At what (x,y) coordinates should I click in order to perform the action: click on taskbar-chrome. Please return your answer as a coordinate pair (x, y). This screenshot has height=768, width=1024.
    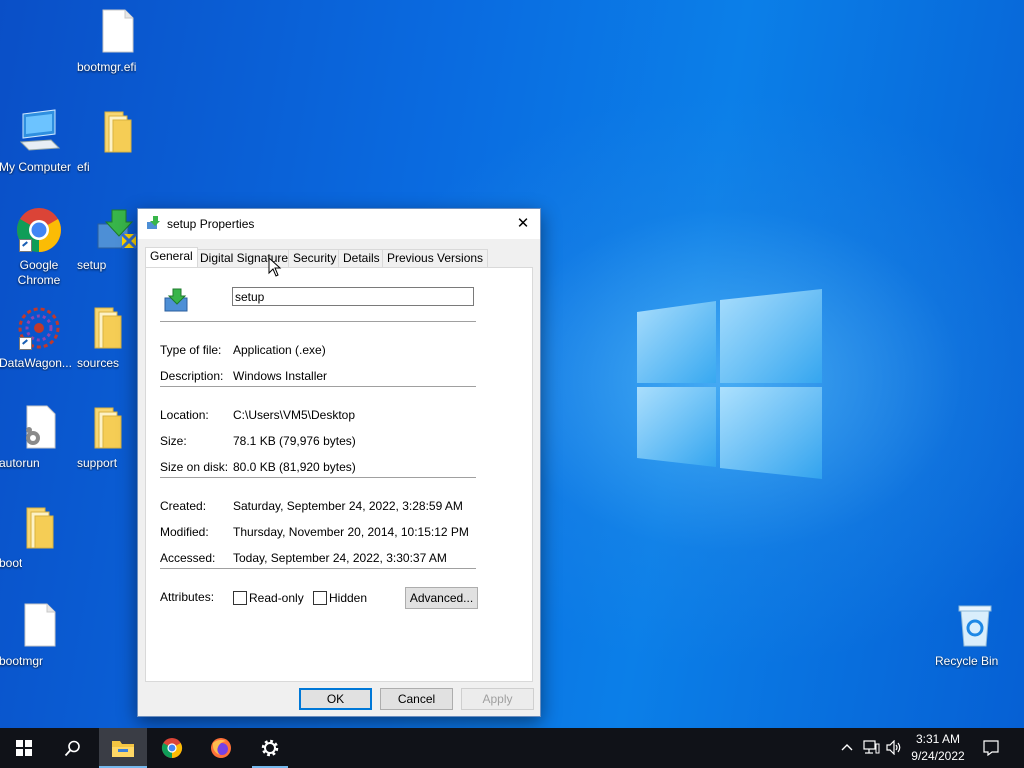
    Looking at the image, I should click on (172, 748).